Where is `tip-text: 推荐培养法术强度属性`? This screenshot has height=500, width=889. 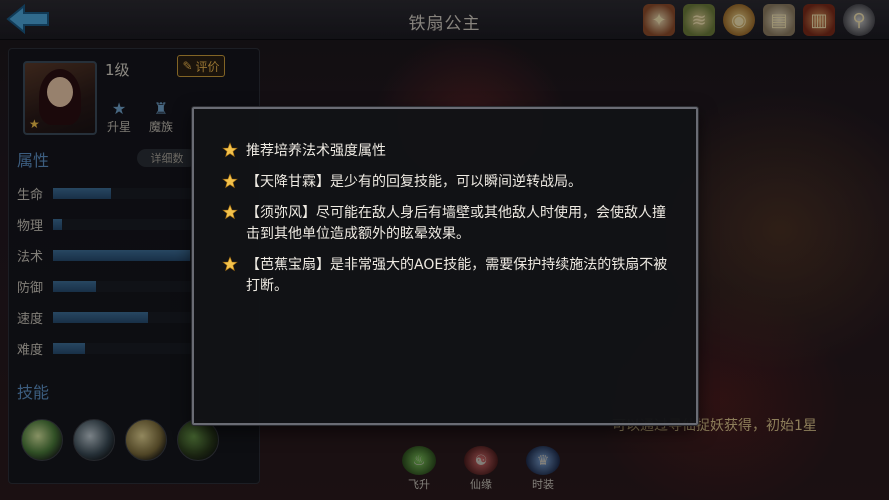
tip-text: 推荐培养法术强度属性 is located at coordinates (316, 151).